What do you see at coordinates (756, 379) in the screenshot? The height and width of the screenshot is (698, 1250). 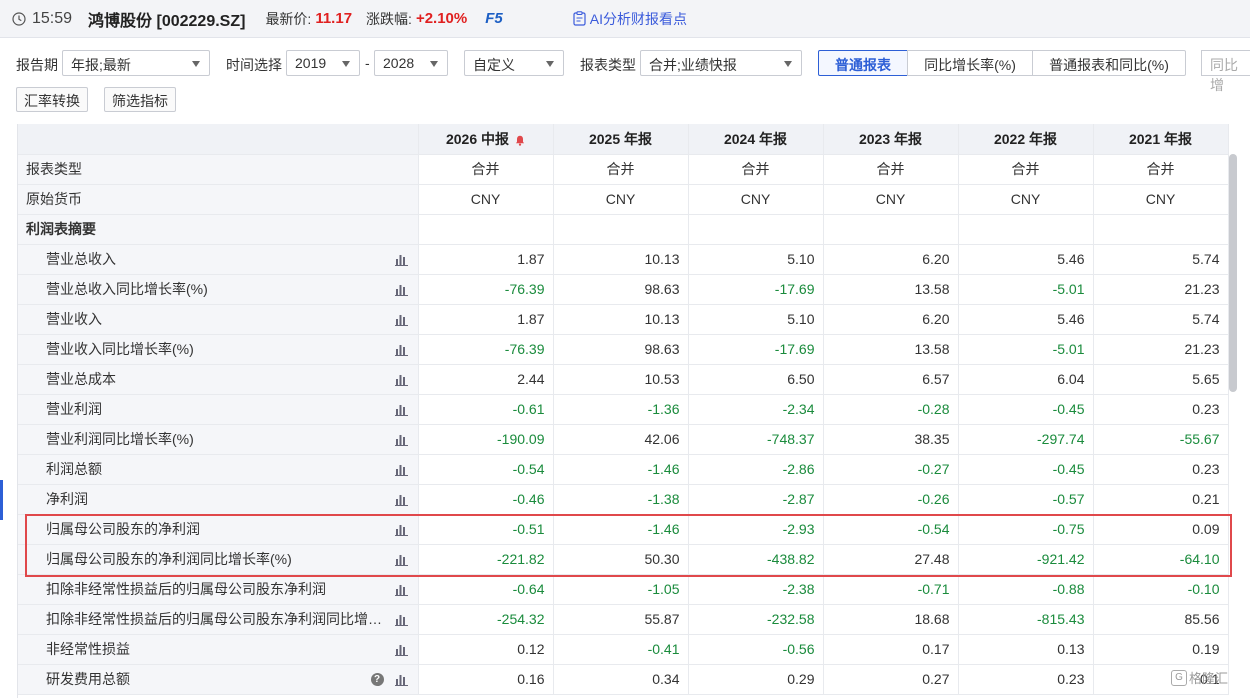 I see `table-cell: 6.50` at bounding box center [756, 379].